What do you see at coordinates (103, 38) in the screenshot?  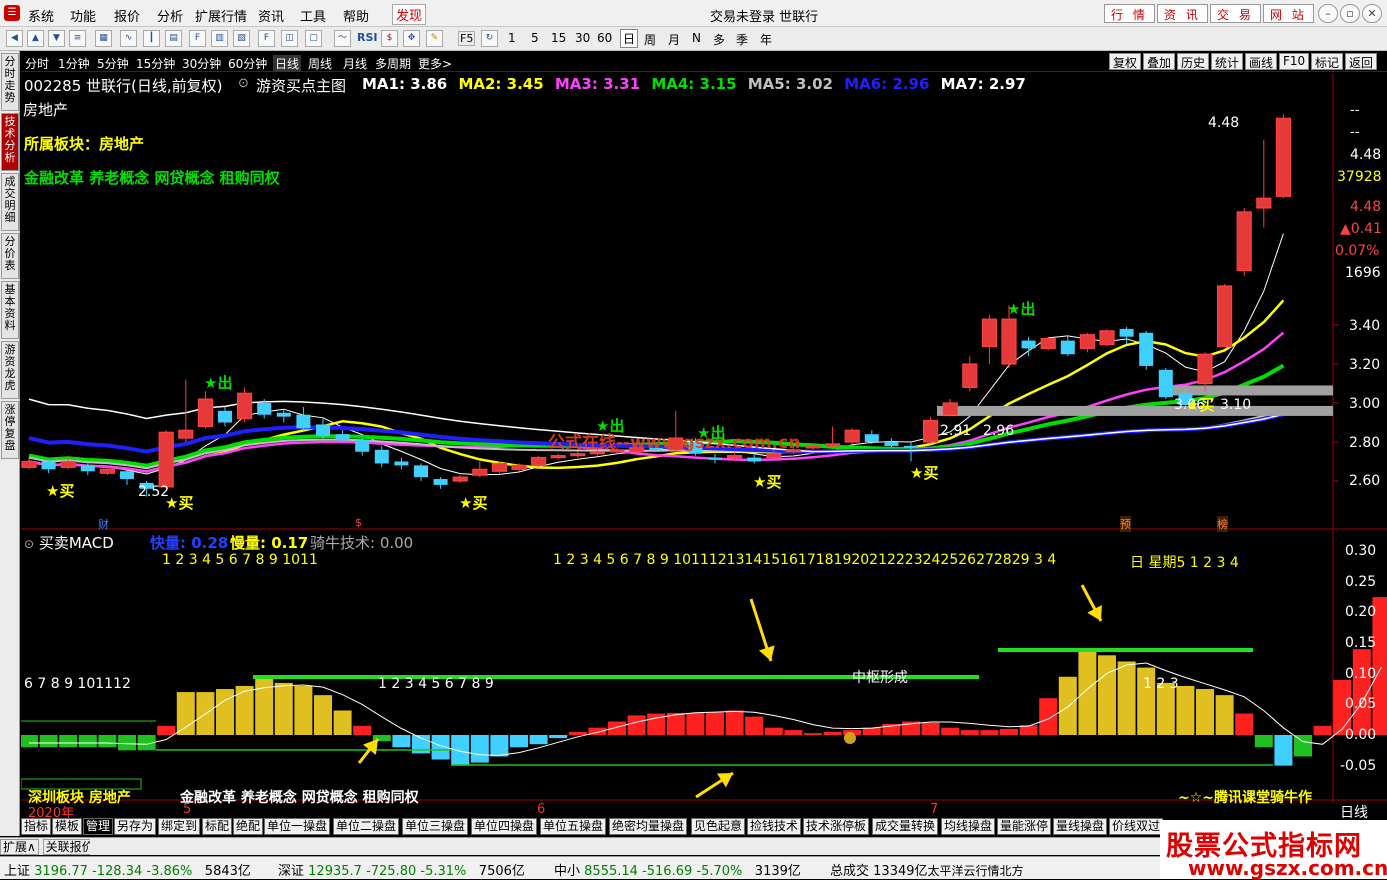 I see `grid-icon: ▦` at bounding box center [103, 38].